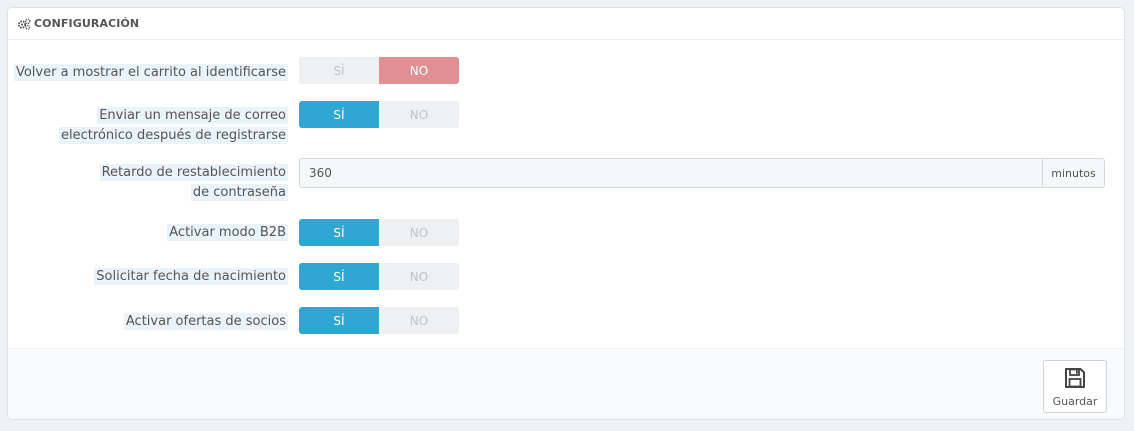 Image resolution: width=1134 pixels, height=431 pixels. I want to click on send-email-switch: SÍ NO, so click(379, 114).